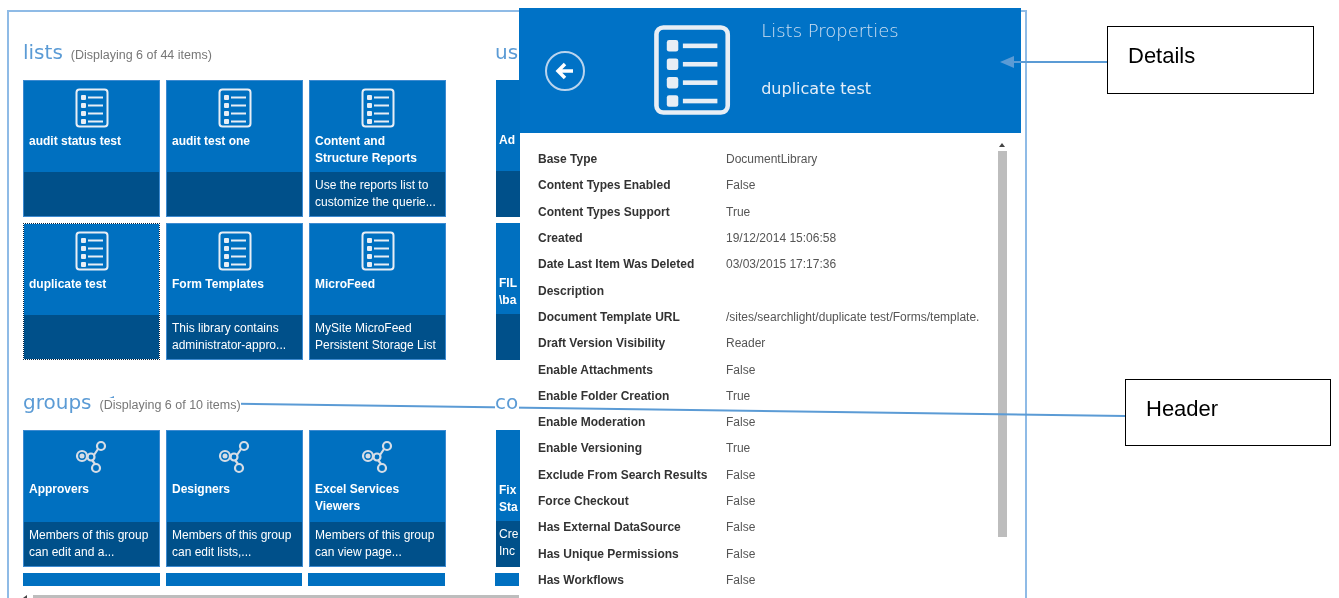 The image size is (1339, 598). I want to click on tile: MicroFeed MySite MicroFeed Persistent Storage List, so click(377, 291).